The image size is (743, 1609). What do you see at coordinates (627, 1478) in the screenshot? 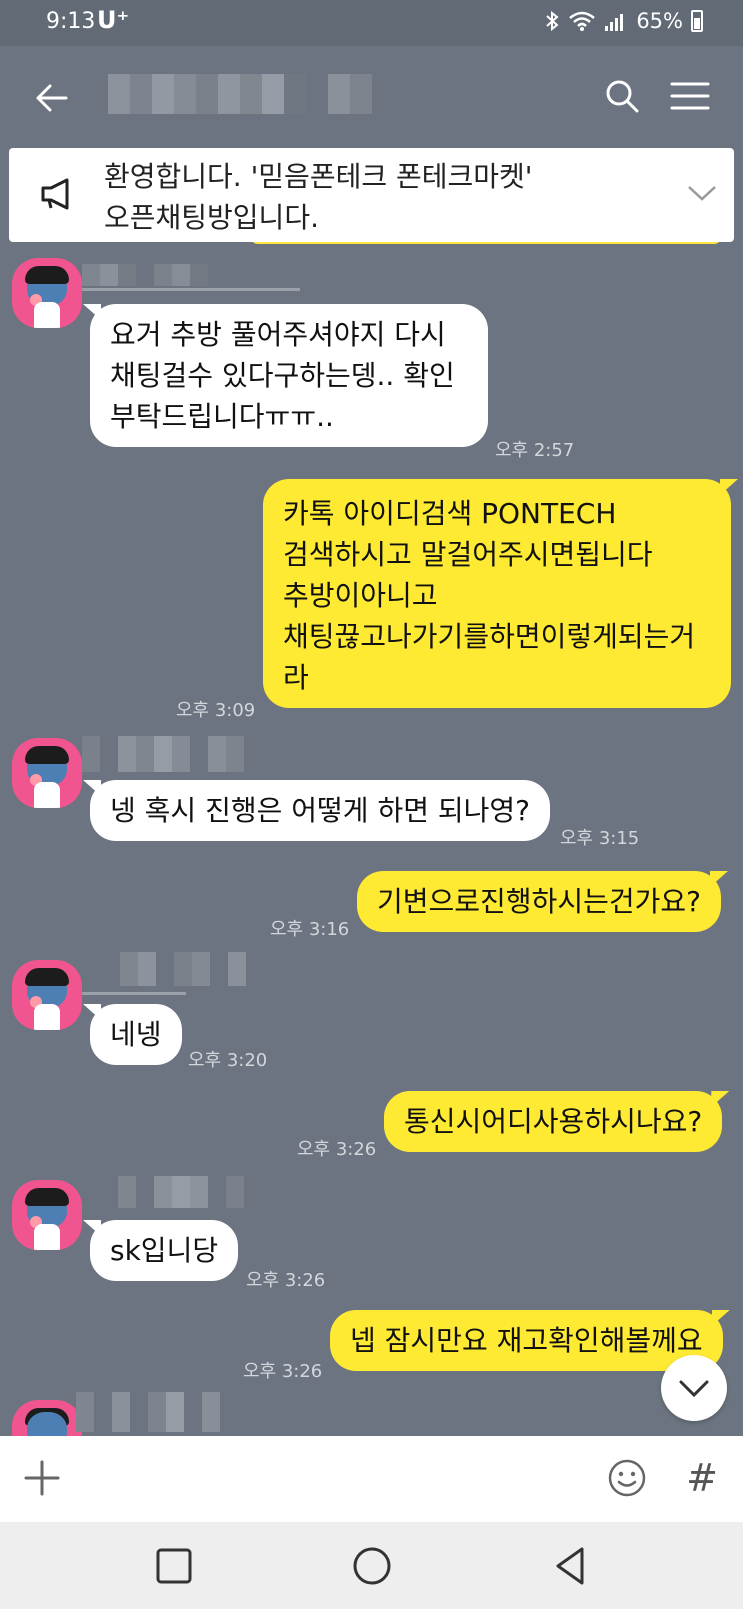
I see `emoji-icon` at bounding box center [627, 1478].